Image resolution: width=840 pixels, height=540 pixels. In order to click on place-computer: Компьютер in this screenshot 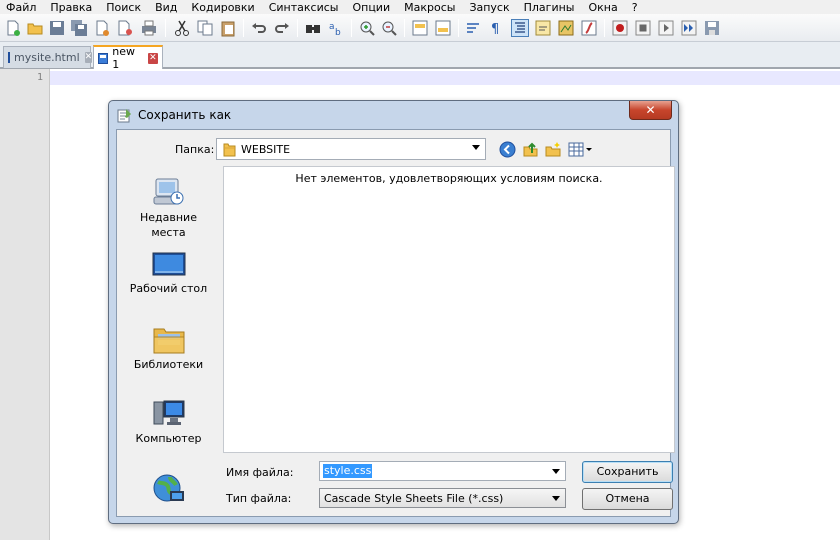, I will do `click(168, 422)`.